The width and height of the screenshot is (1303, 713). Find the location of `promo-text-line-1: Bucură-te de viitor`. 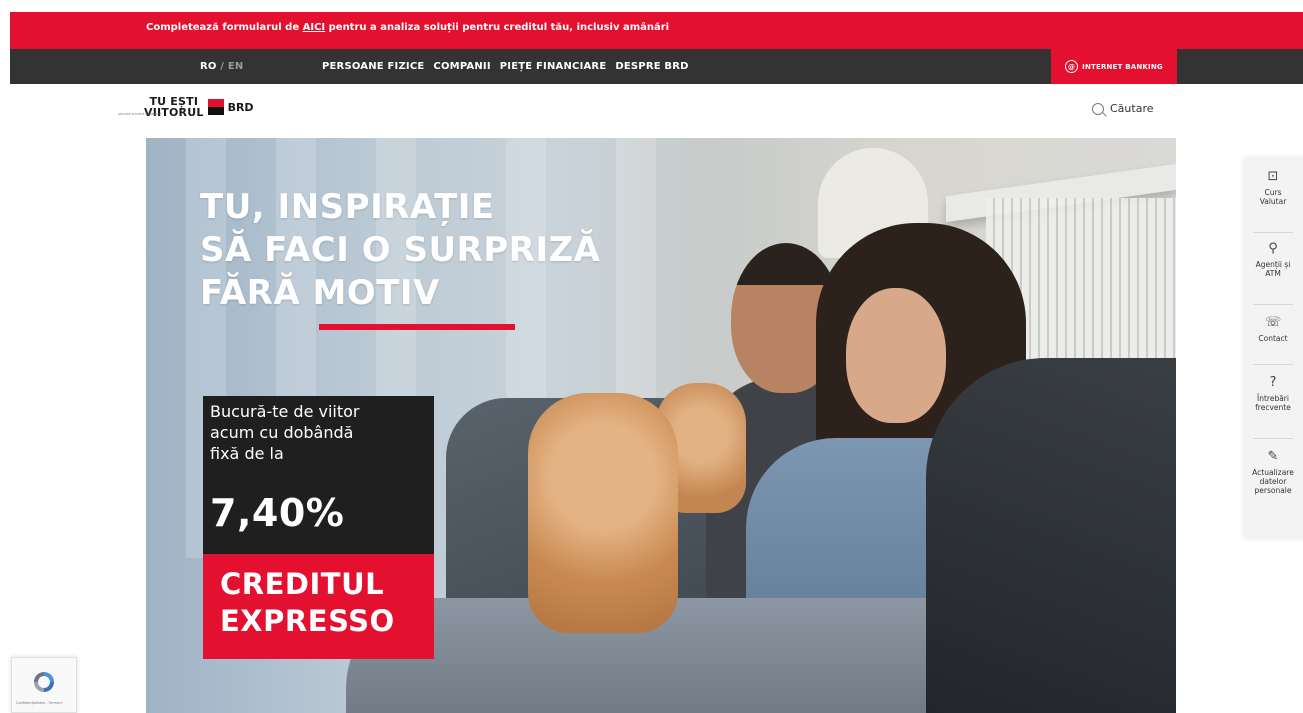

promo-text-line-1: Bucură-te de viitor is located at coordinates (285, 411).